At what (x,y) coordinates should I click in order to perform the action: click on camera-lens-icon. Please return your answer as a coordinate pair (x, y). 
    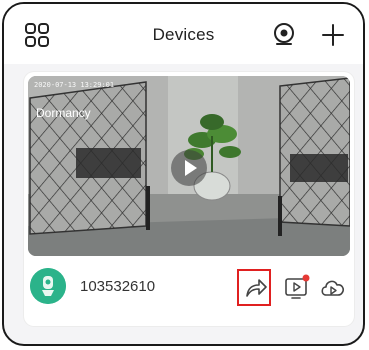
    Looking at the image, I should click on (284, 35).